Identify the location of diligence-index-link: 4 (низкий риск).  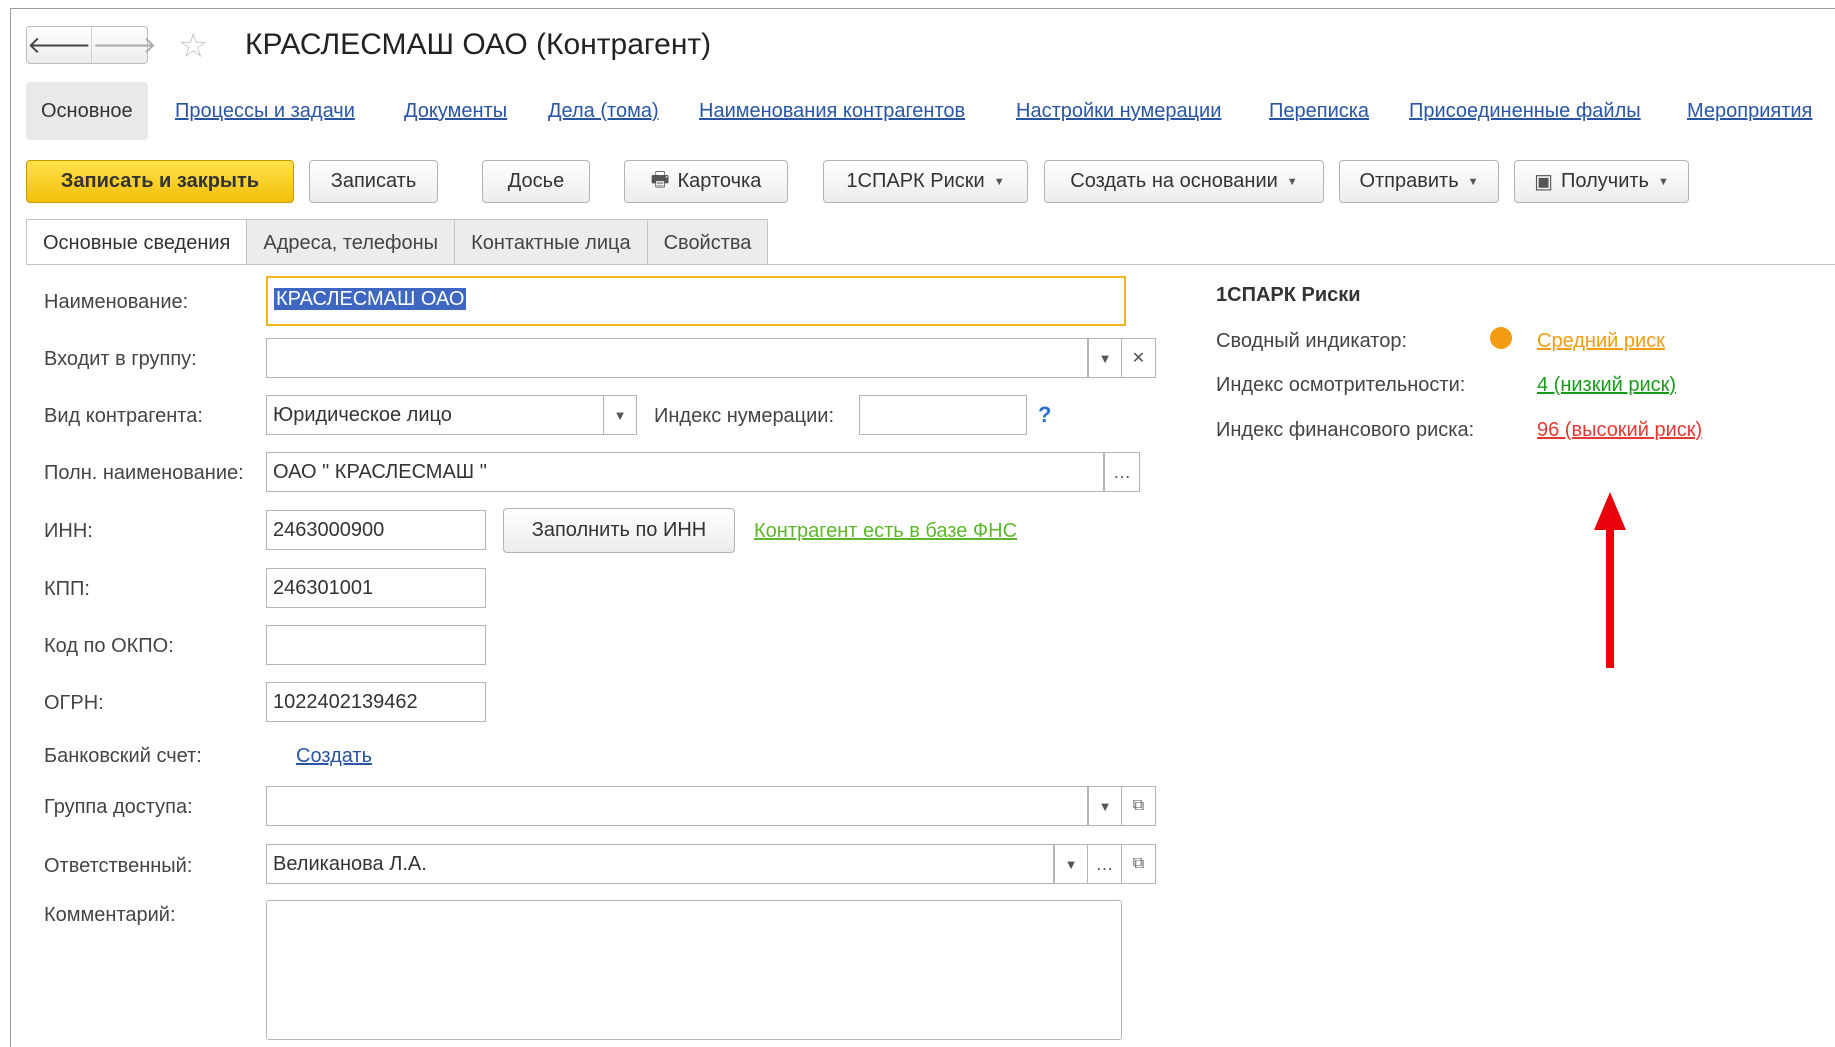
(1606, 385).